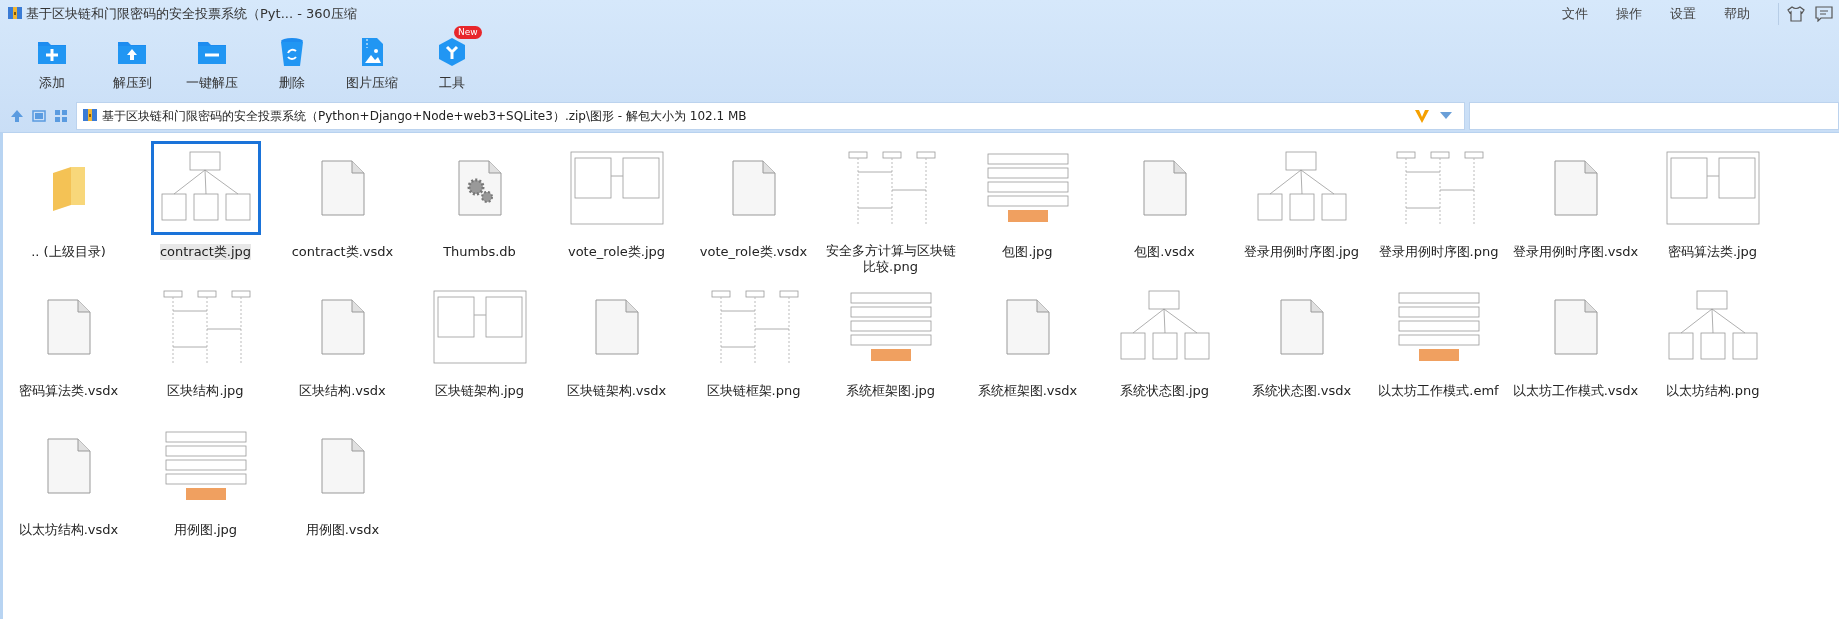 The width and height of the screenshot is (1839, 619). What do you see at coordinates (1164, 252) in the screenshot?
I see `file-name: 包图.vsdx` at bounding box center [1164, 252].